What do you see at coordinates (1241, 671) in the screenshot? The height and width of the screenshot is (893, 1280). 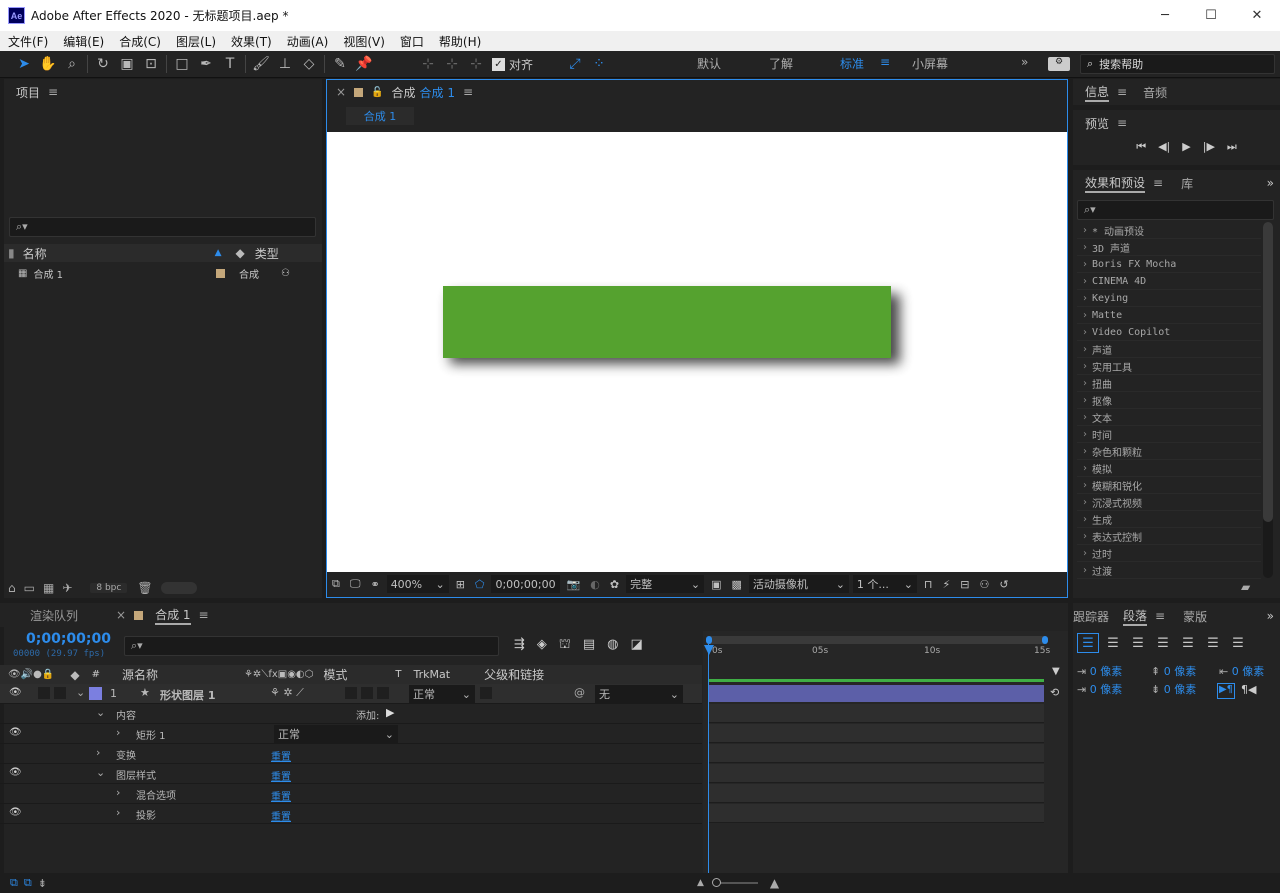 I see `indent-right-field: ⇤ 0 像素` at bounding box center [1241, 671].